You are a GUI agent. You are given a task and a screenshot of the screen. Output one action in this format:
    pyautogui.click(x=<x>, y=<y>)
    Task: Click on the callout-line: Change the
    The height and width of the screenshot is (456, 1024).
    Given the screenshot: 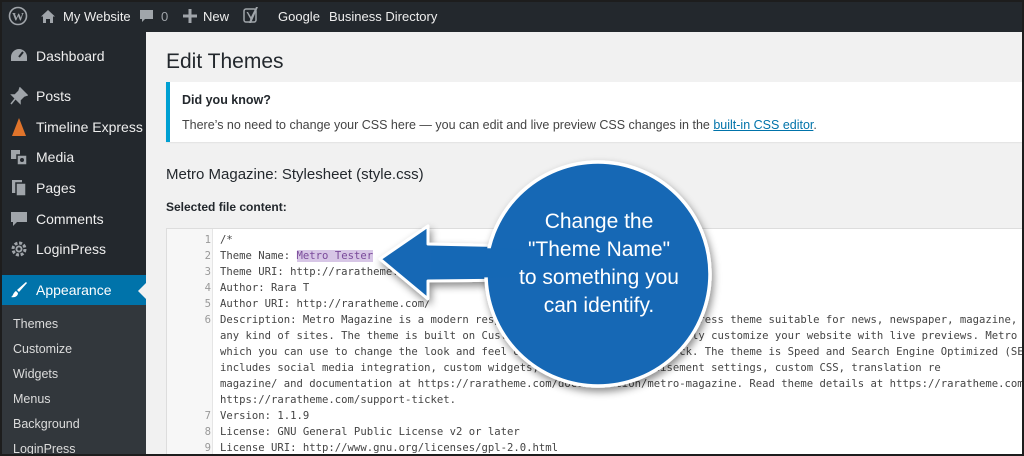 What is the action you would take?
    pyautogui.click(x=599, y=221)
    